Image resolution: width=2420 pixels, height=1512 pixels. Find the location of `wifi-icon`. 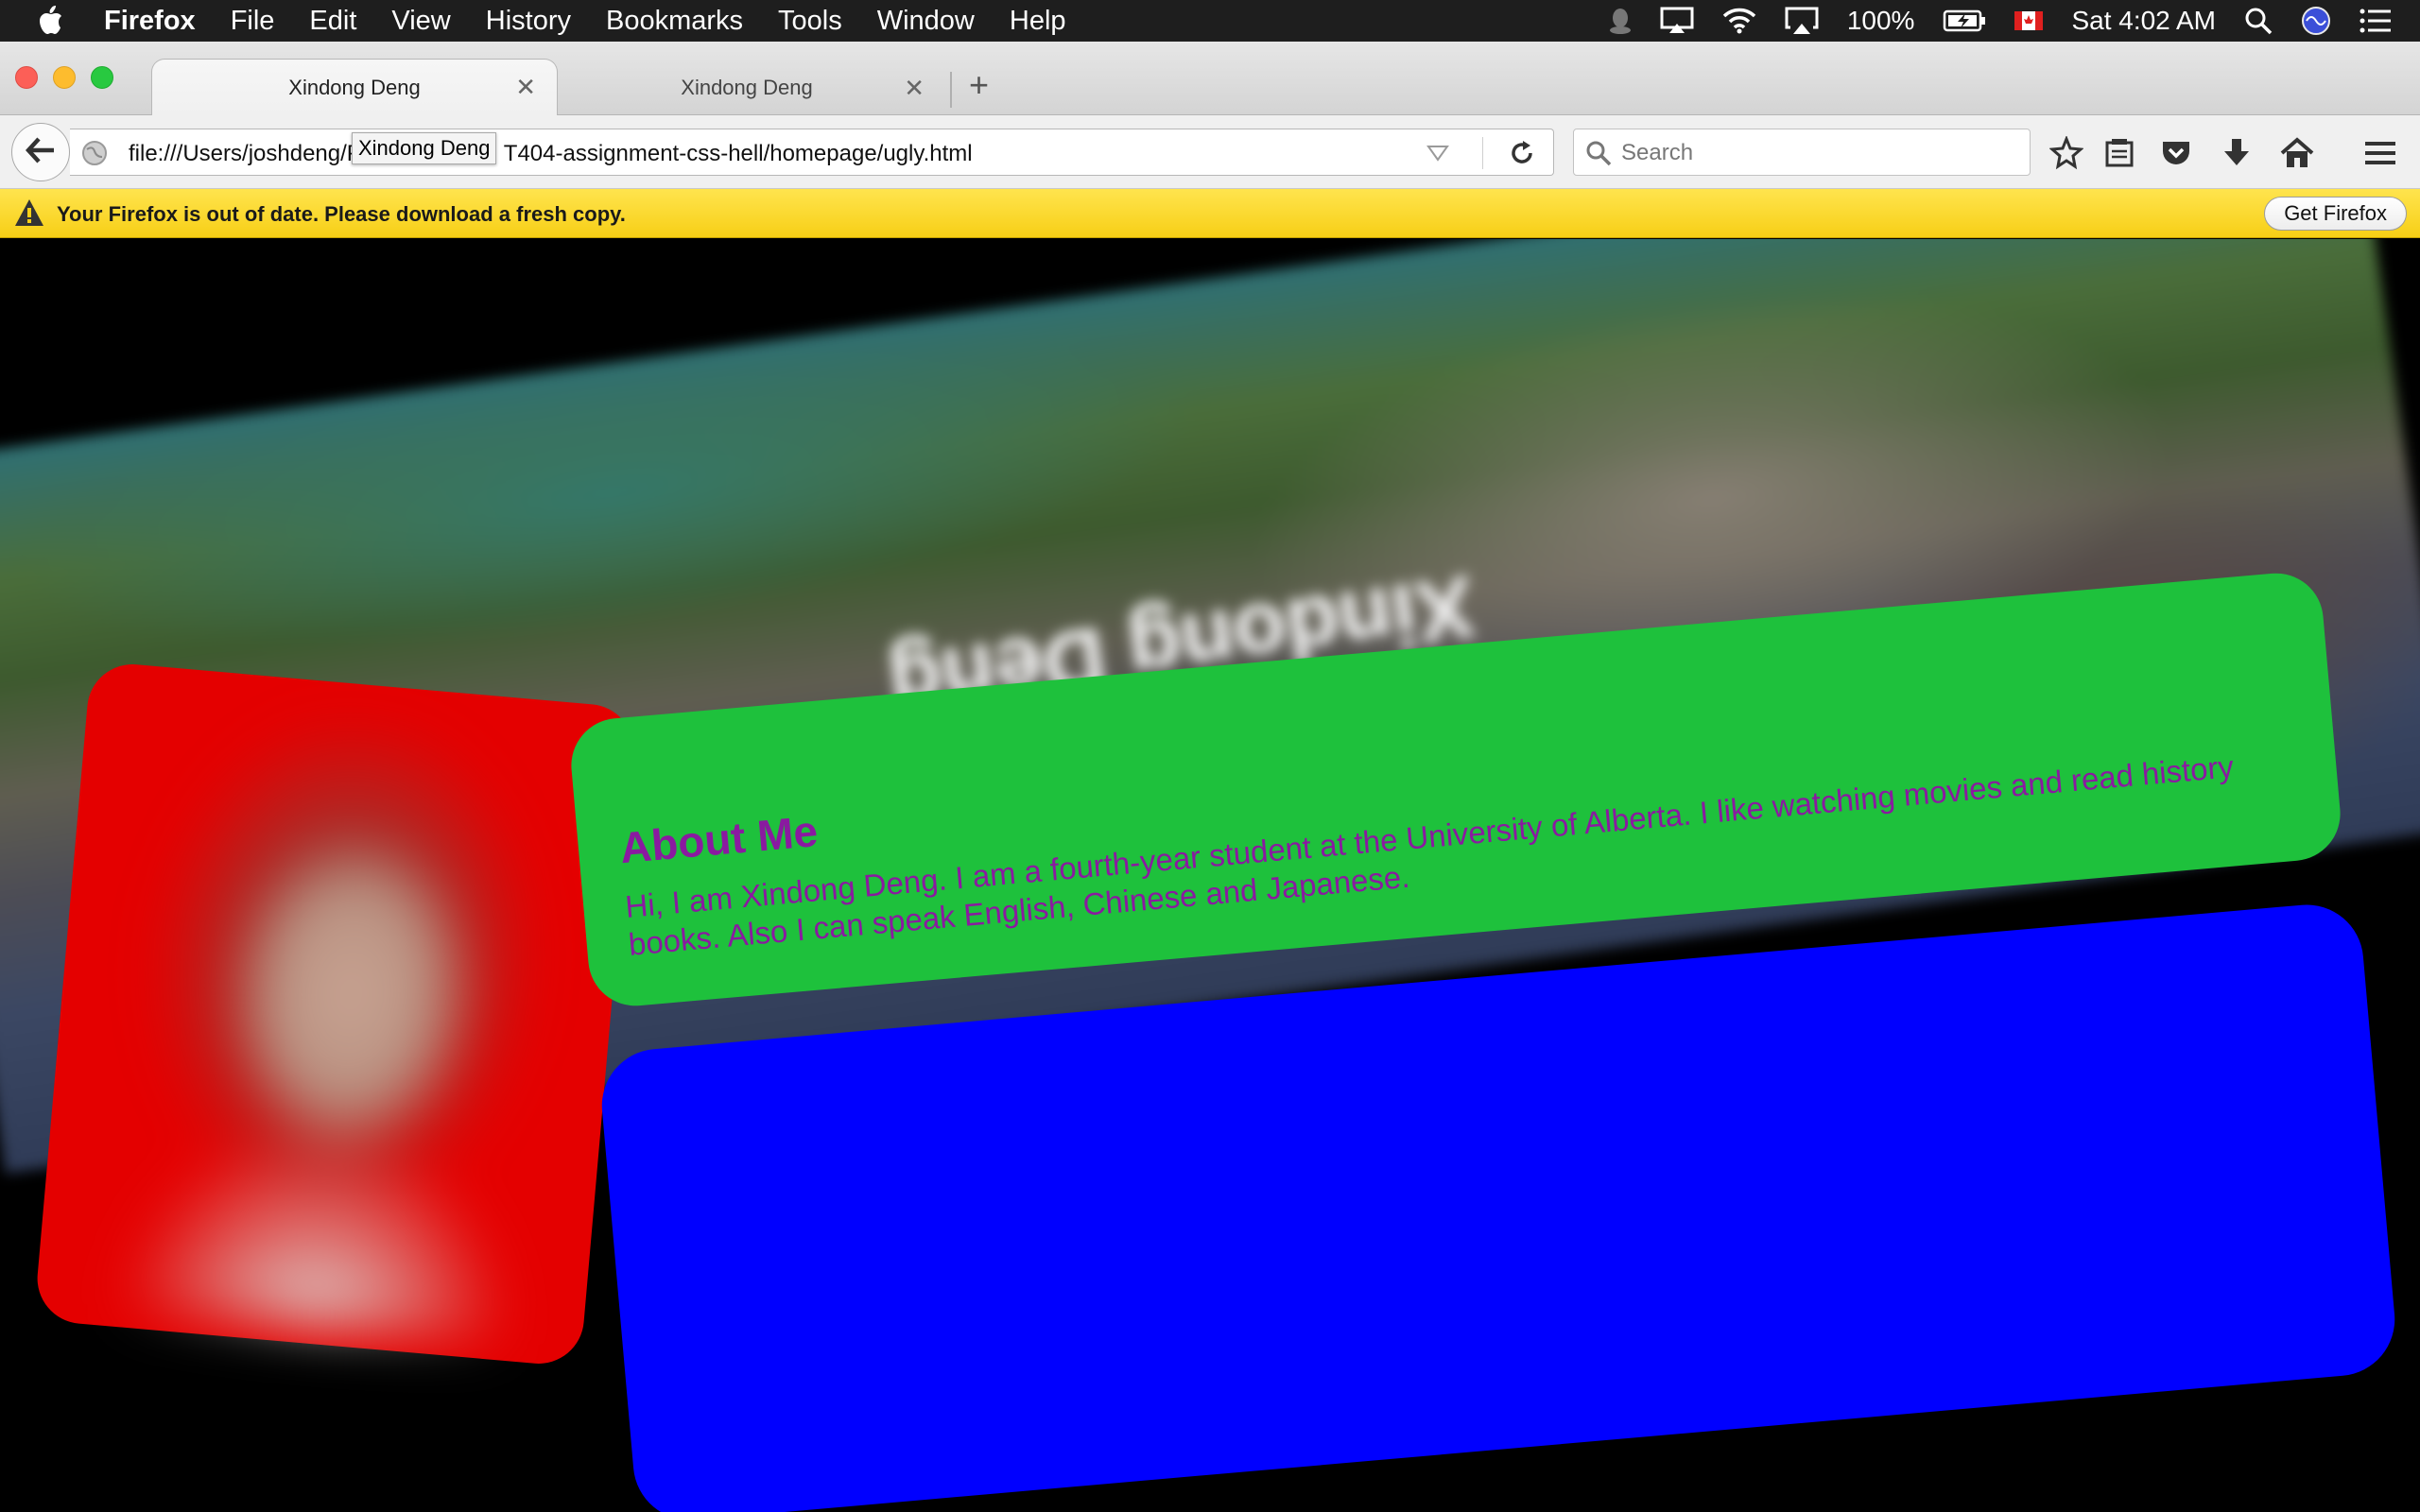

wifi-icon is located at coordinates (1739, 21).